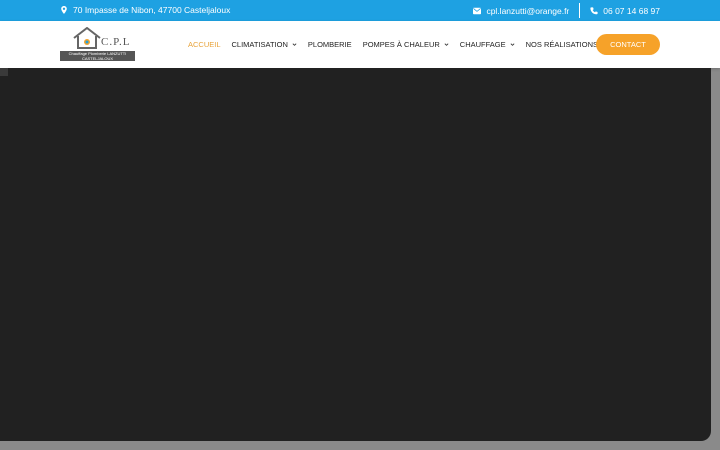 This screenshot has height=450, width=720. I want to click on nav-item-chauffage: CHAUFFAGE, so click(487, 44).